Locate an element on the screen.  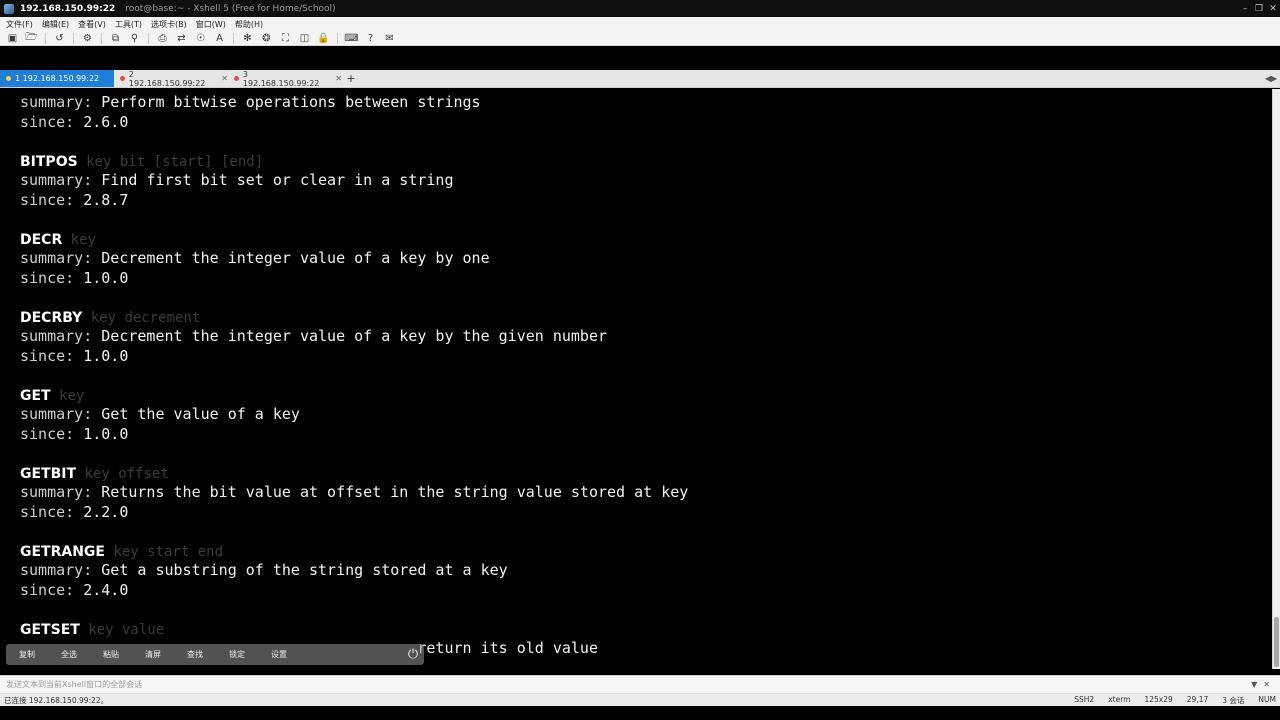
command-args: key bit [start] [end] is located at coordinates (170, 161).